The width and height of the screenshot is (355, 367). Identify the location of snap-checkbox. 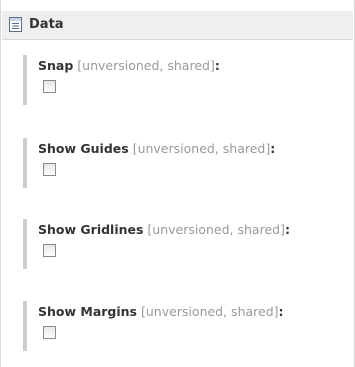
(49, 86).